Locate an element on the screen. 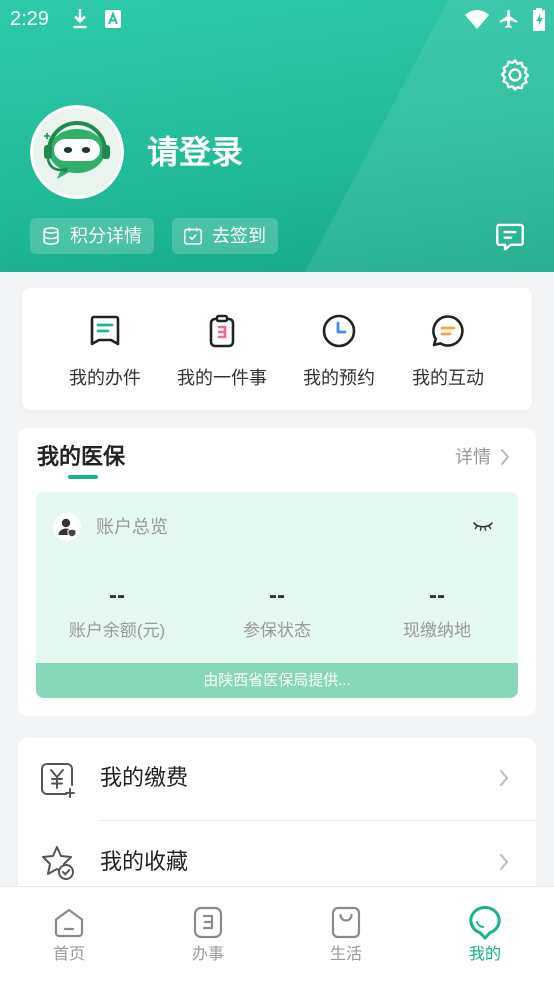 The width and height of the screenshot is (554, 984). login-prompt: 请登录 is located at coordinates (195, 152).